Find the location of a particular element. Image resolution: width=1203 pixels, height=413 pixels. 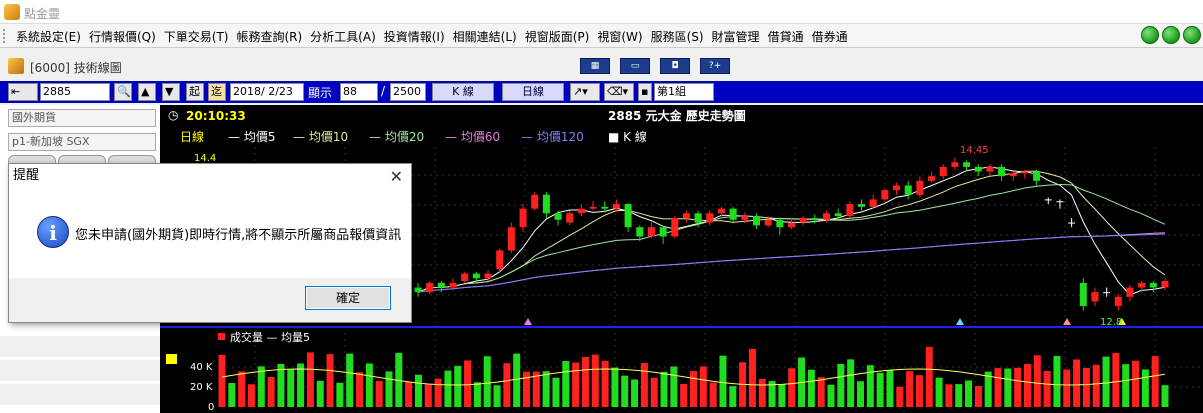

volume-tick: 20 K is located at coordinates (201, 387).